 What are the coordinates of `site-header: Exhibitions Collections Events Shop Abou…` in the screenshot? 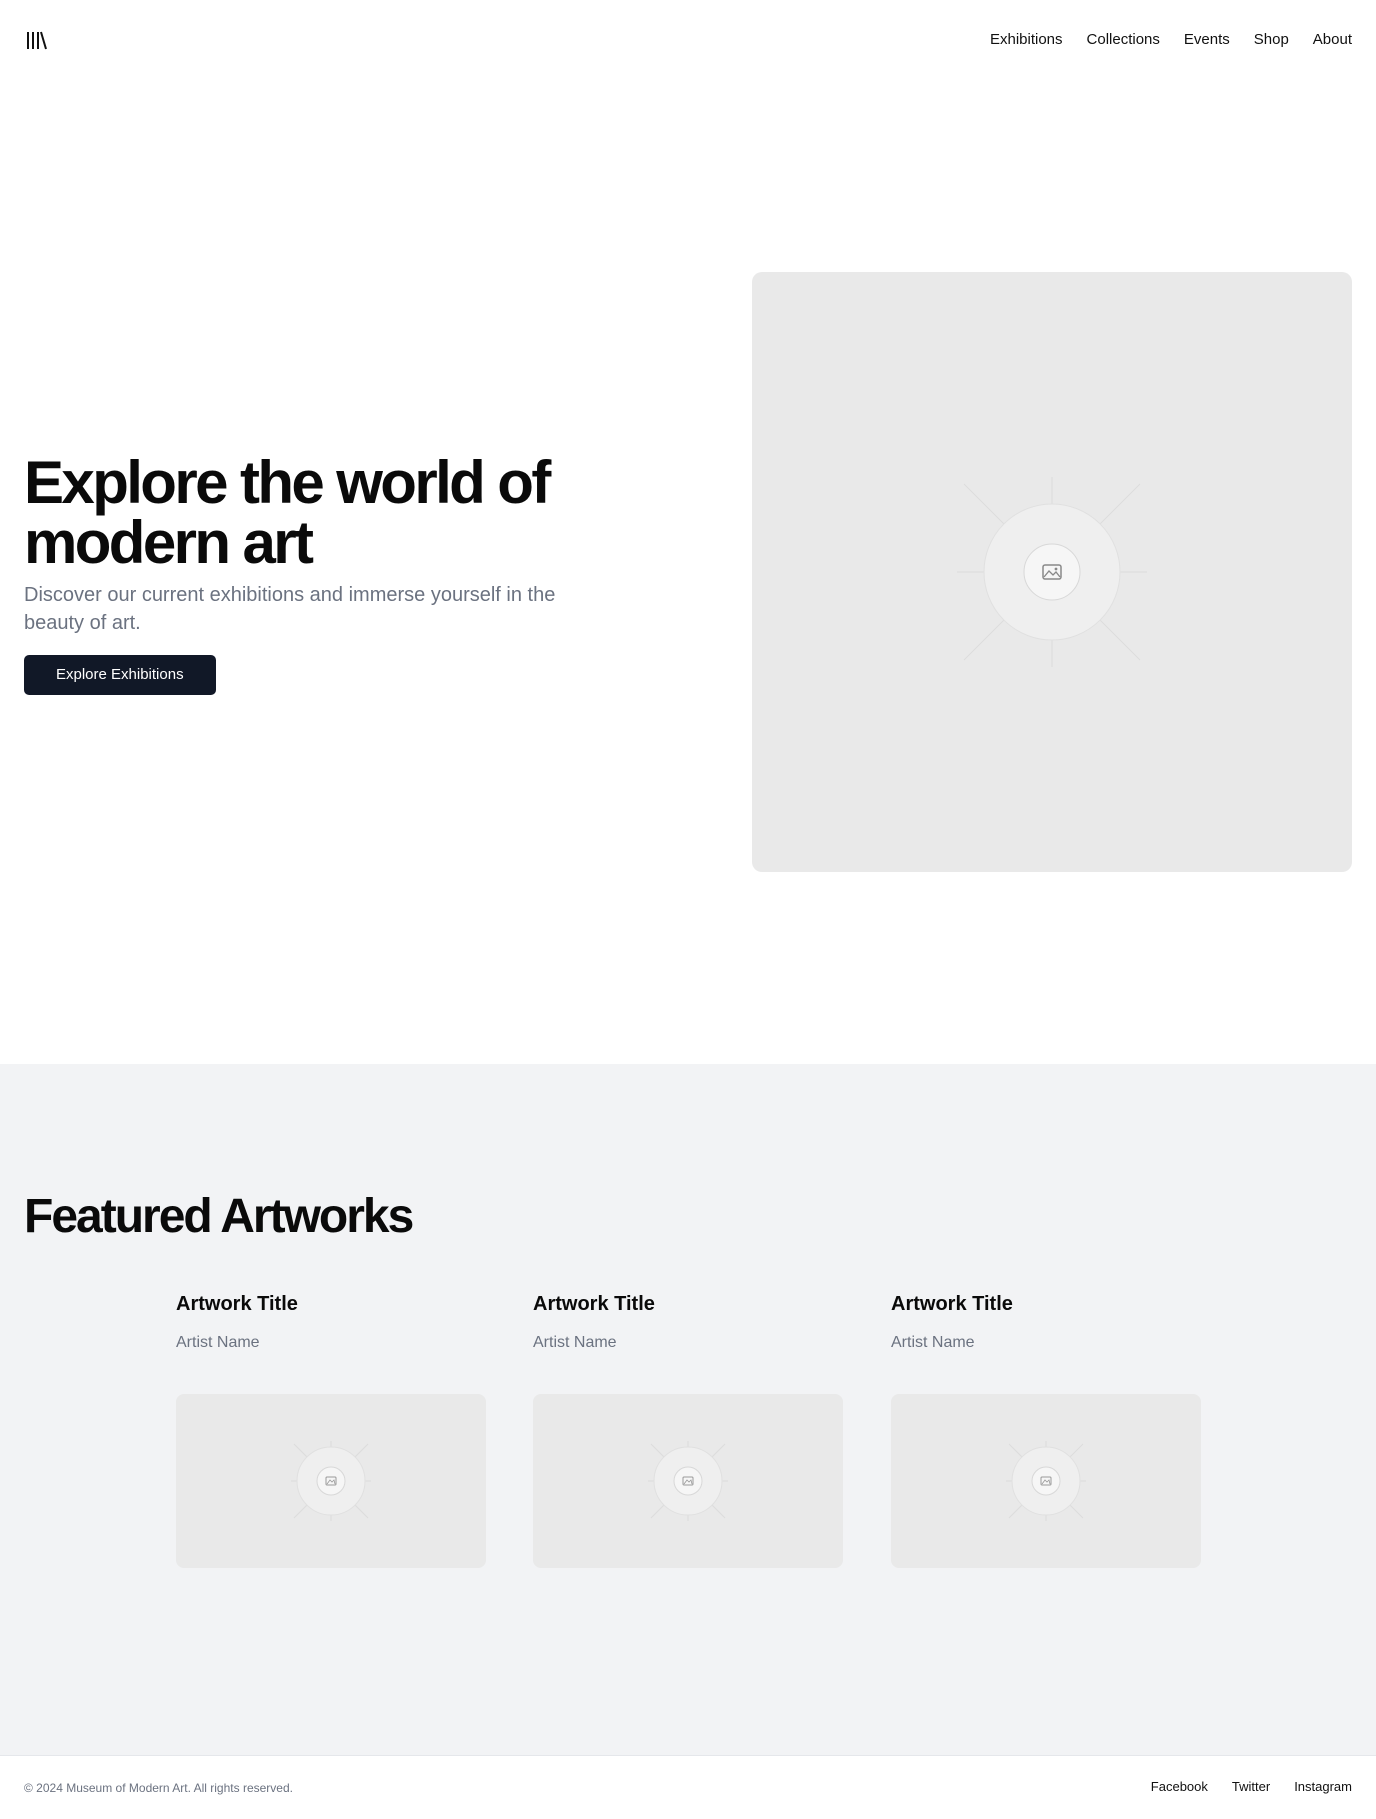 It's located at (688, 40).